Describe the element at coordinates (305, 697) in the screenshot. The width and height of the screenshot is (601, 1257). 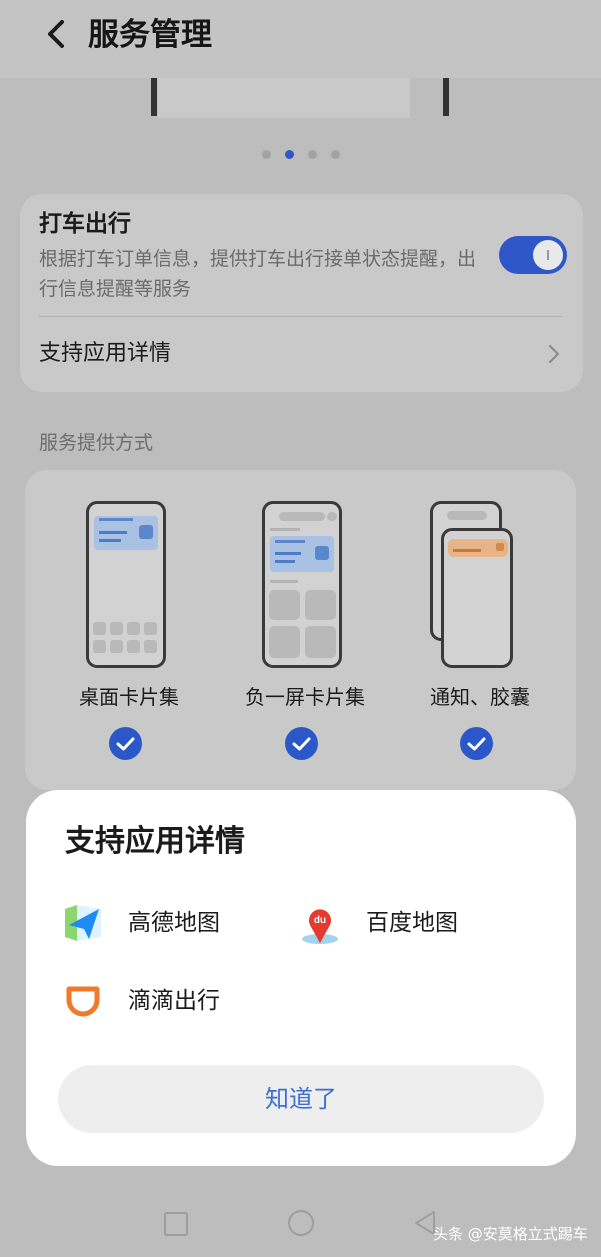
I see `mode-label-minus-one: 负一屏卡片集` at that location.